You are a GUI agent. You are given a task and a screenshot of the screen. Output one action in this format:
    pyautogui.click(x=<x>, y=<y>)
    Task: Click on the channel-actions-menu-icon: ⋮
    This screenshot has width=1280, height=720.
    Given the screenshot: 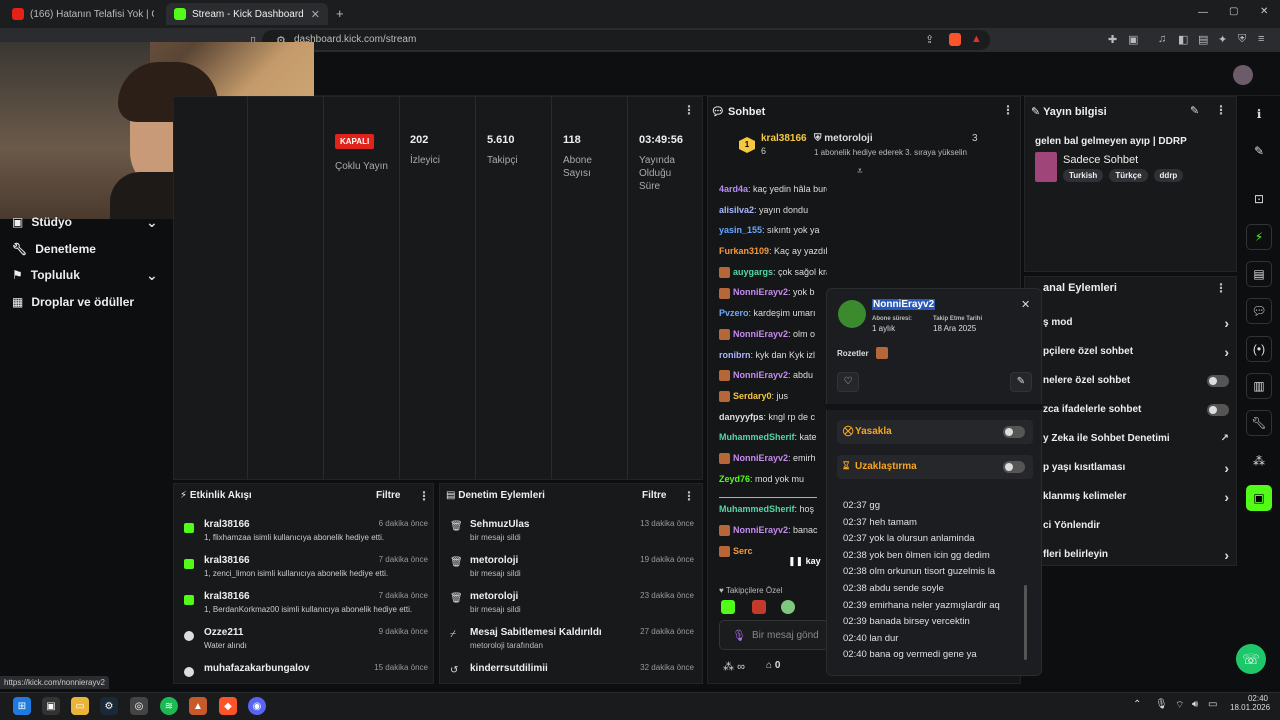 What is the action you would take?
    pyautogui.click(x=1221, y=288)
    